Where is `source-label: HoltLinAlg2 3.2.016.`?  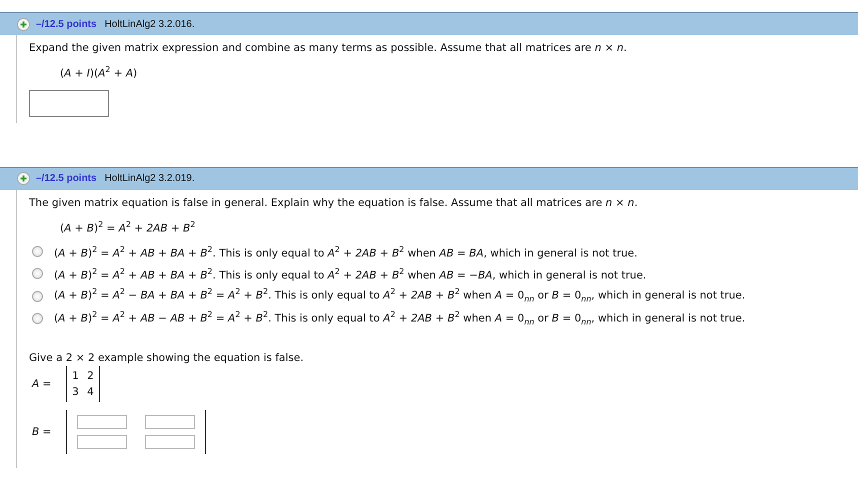
source-label: HoltLinAlg2 3.2.016. is located at coordinates (149, 24).